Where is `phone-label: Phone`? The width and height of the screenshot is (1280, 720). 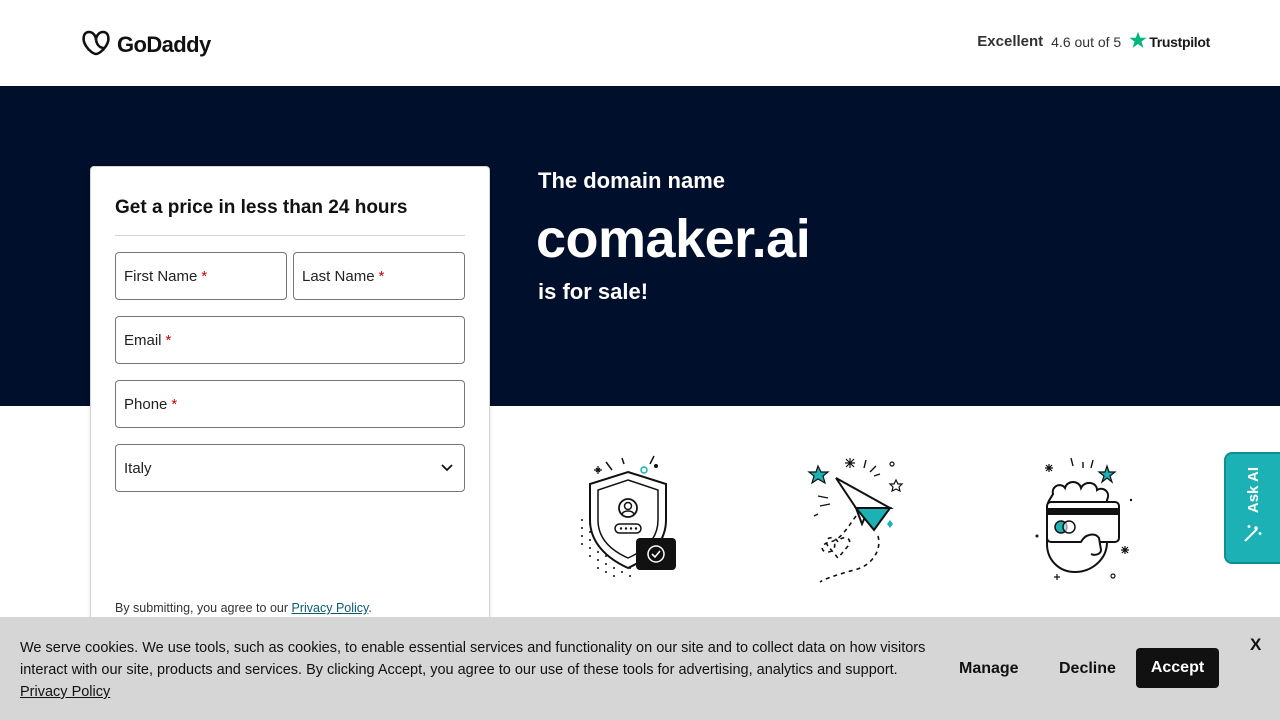
phone-label: Phone is located at coordinates (146, 404).